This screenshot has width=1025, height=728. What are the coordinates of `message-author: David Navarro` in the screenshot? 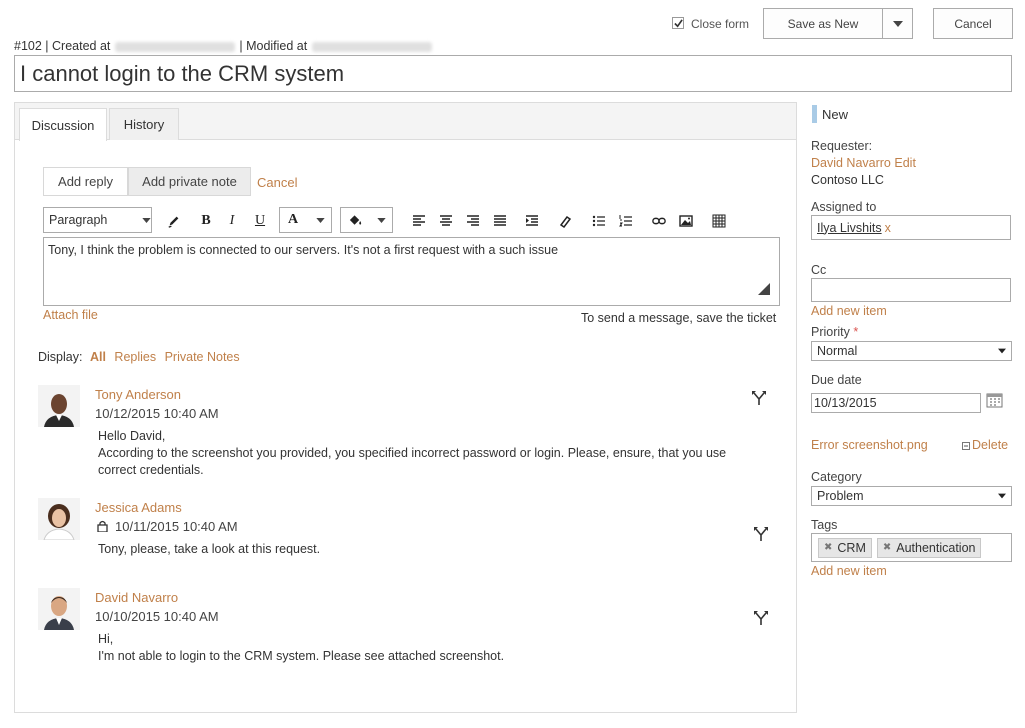 It's located at (136, 597).